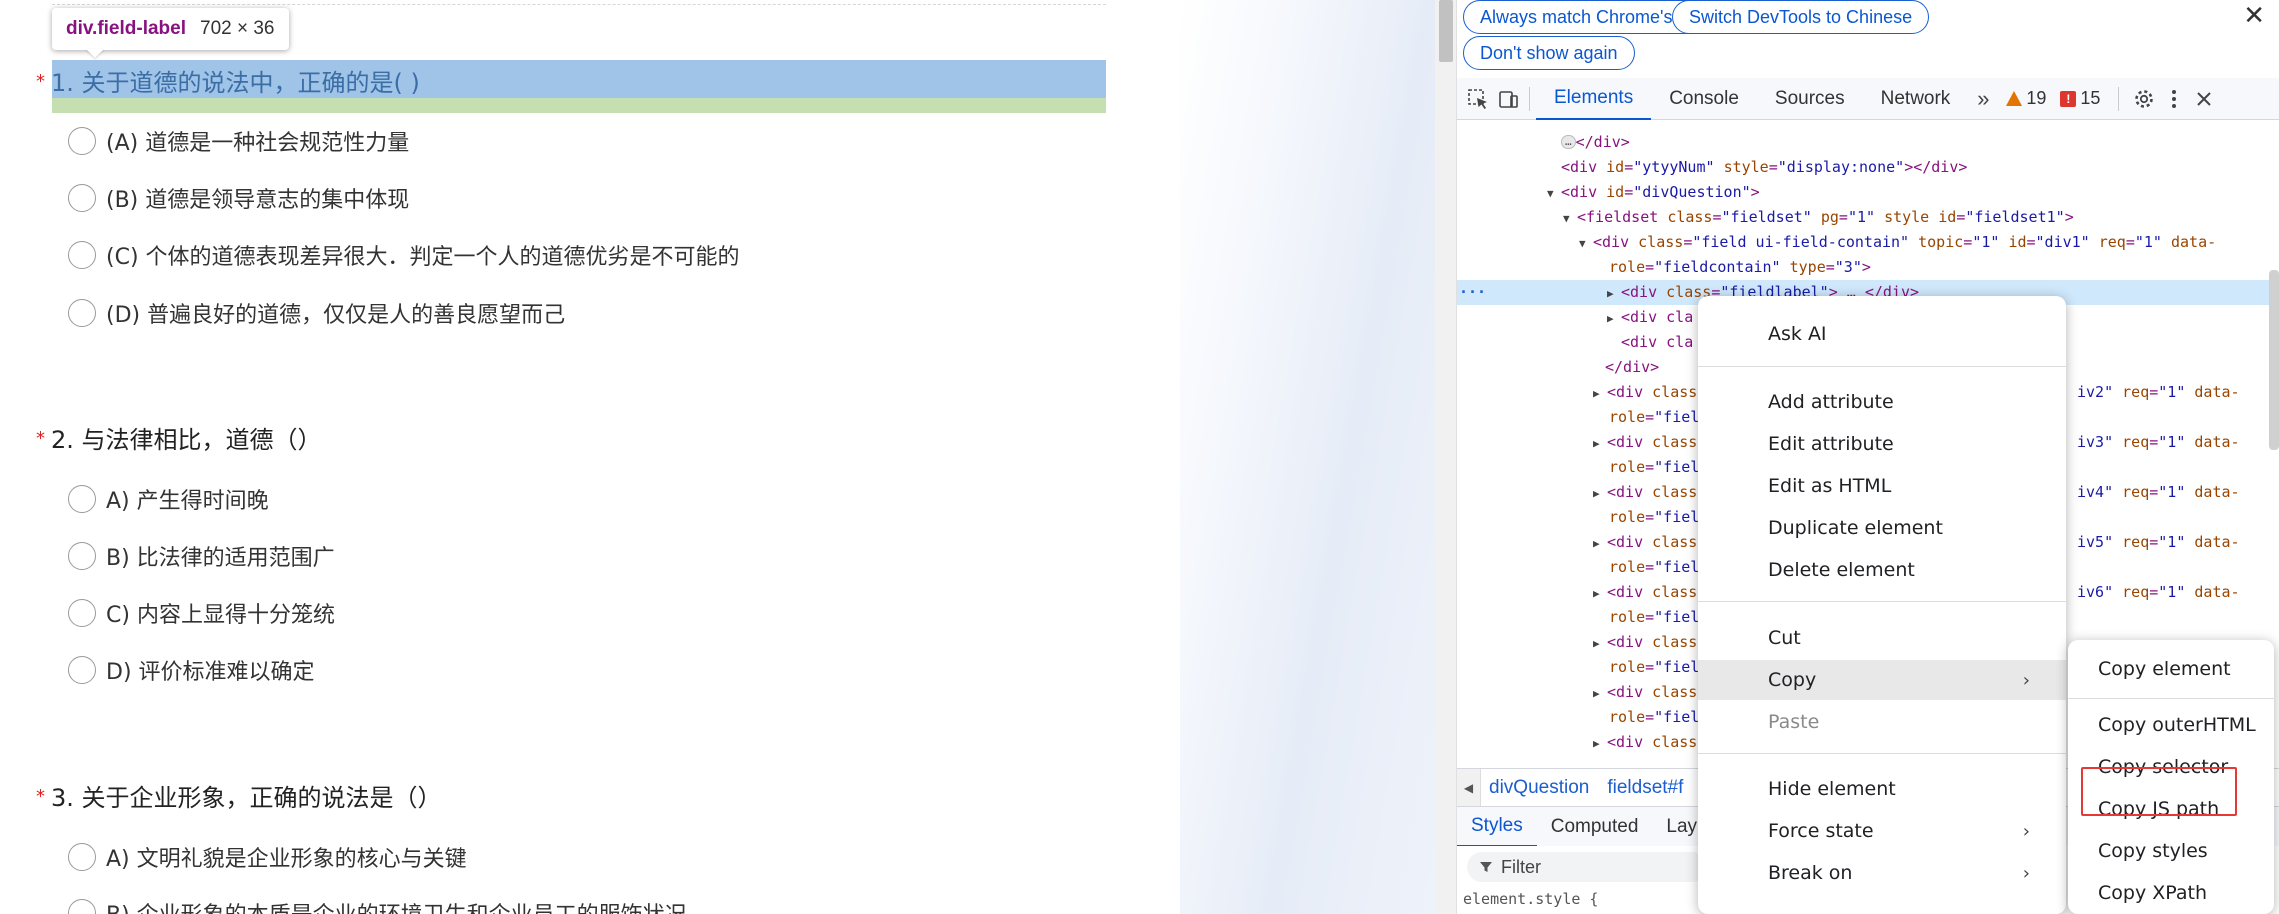  Describe the element at coordinates (1792, 680) in the screenshot. I see `menu-item-label: Copy` at that location.